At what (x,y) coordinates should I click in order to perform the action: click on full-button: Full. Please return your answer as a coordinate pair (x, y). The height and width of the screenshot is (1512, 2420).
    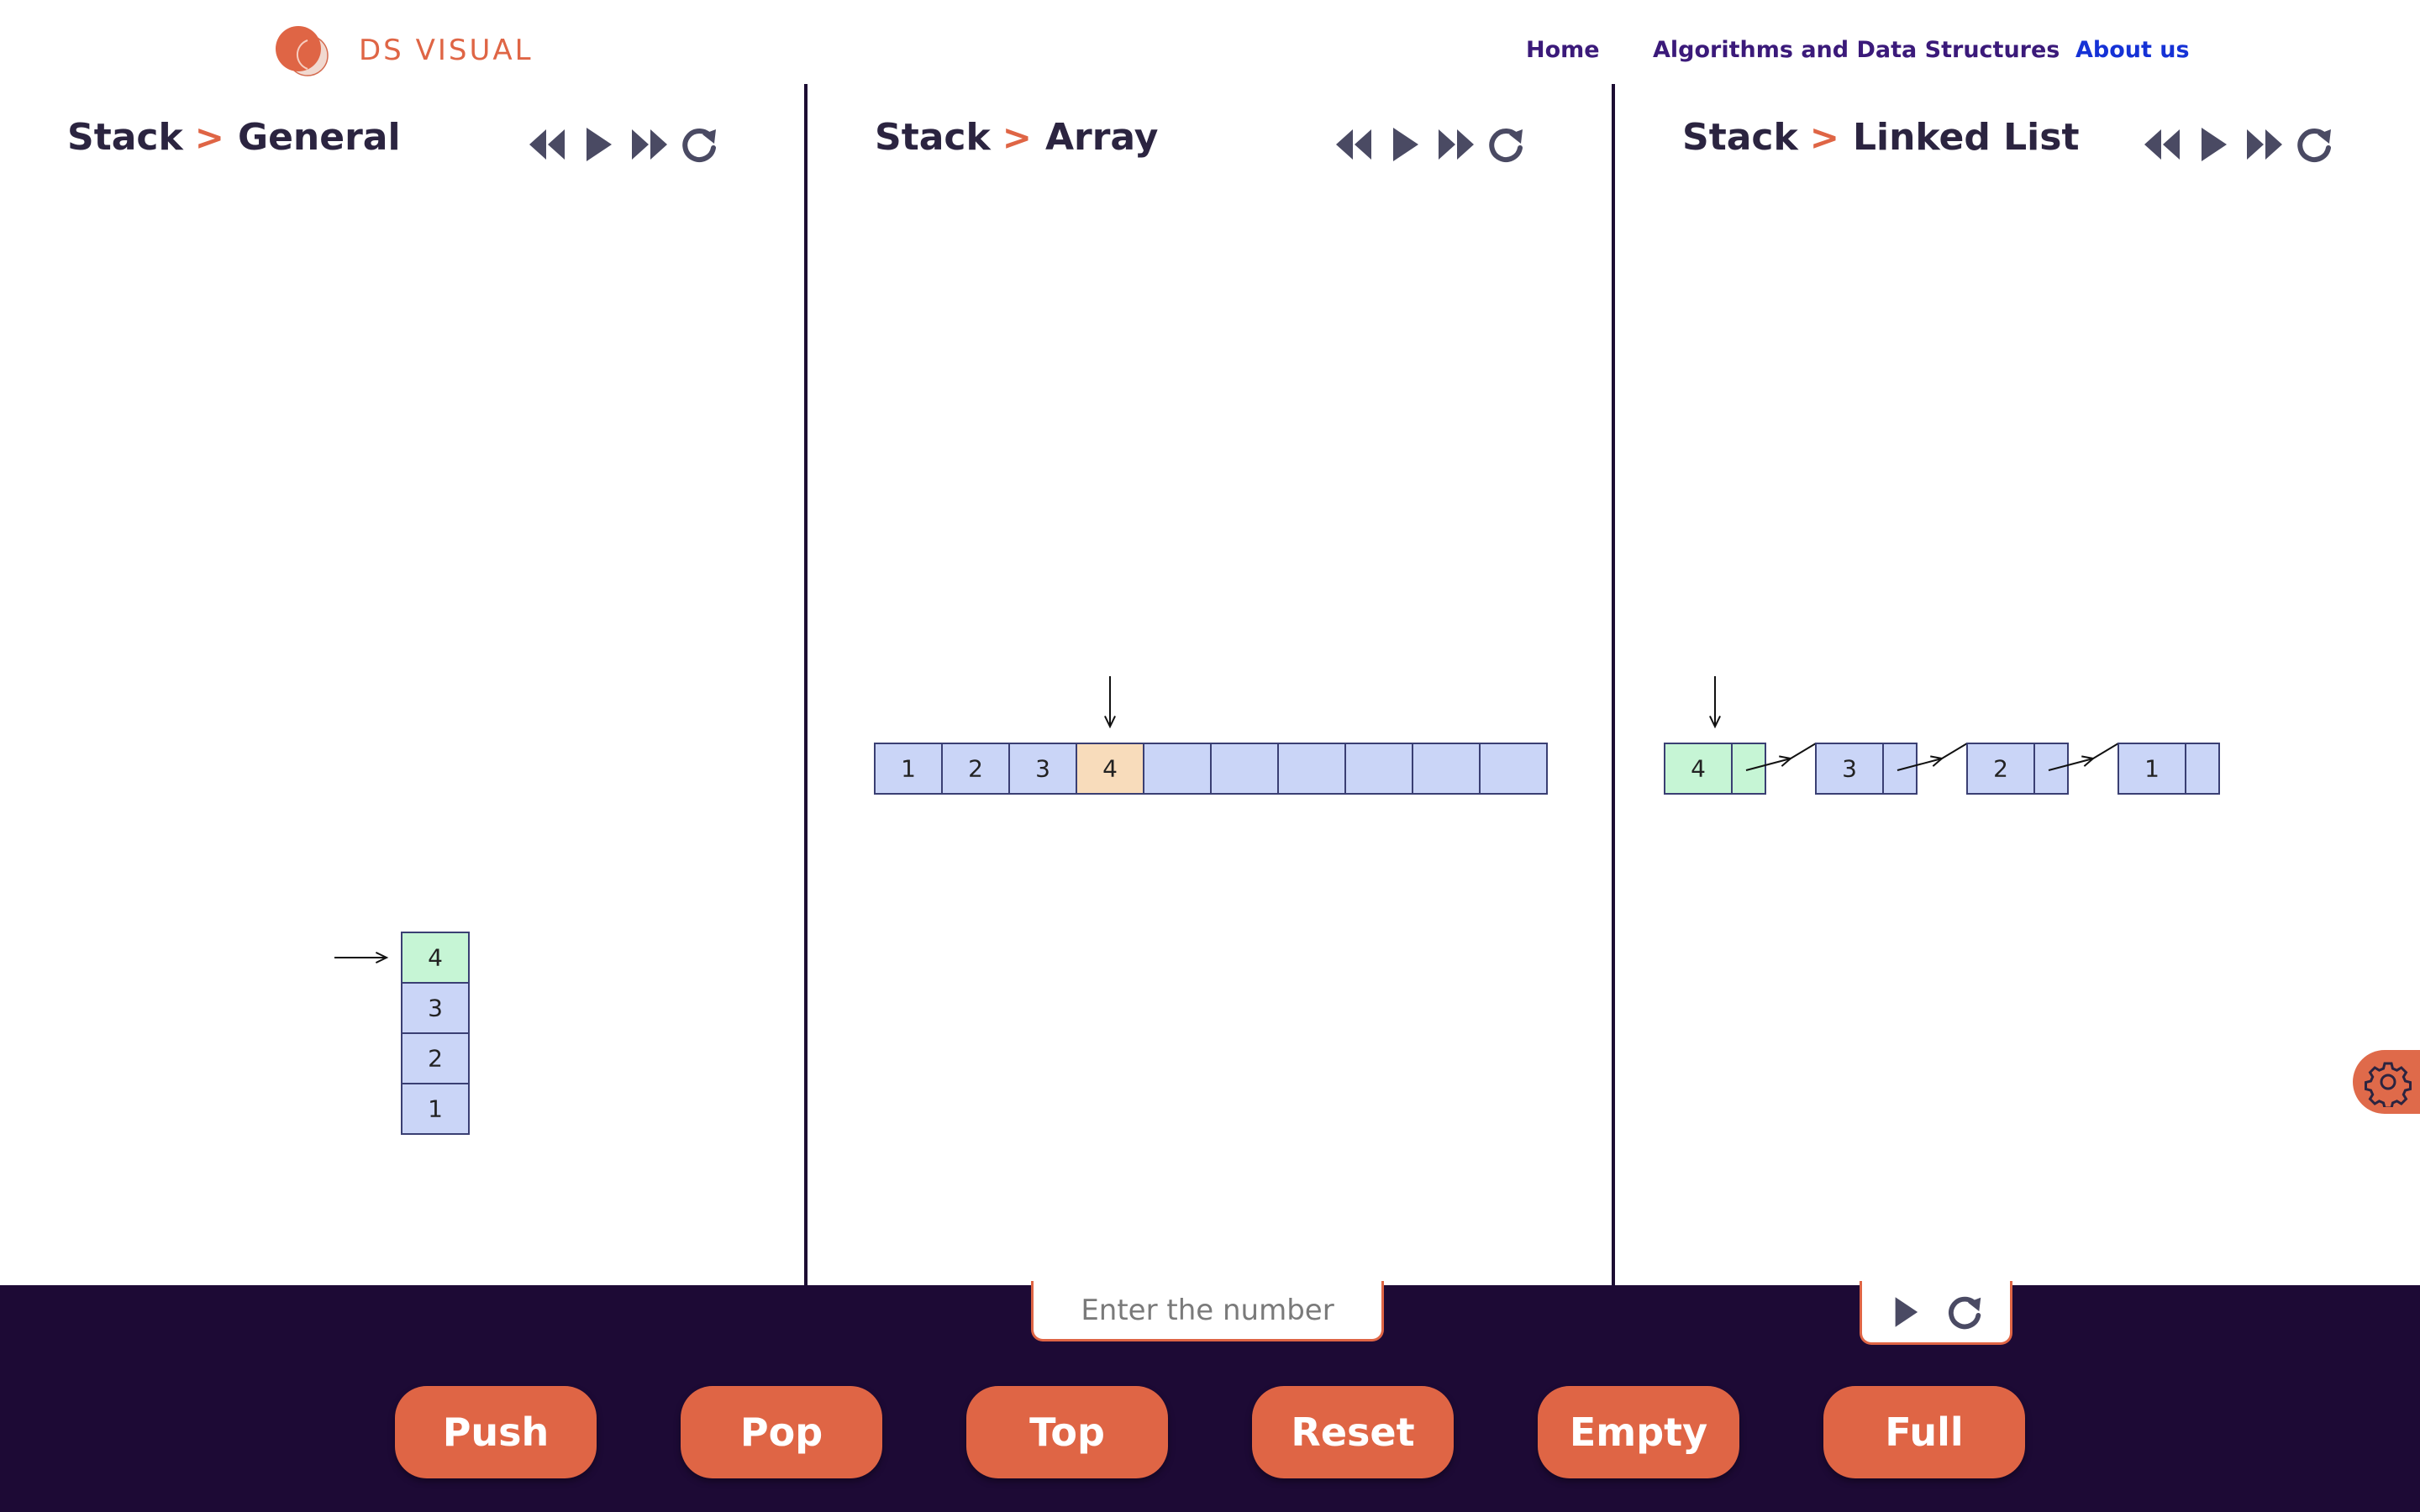
    Looking at the image, I should click on (1924, 1432).